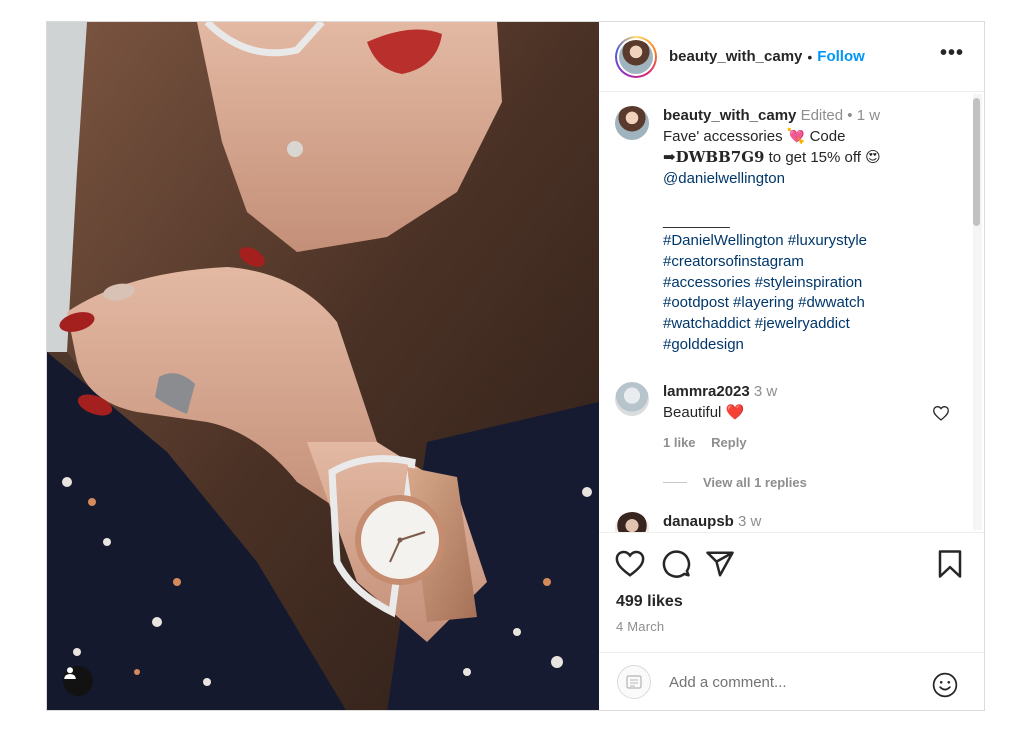 The width and height of the screenshot is (1024, 748). What do you see at coordinates (755, 482) in the screenshot?
I see `view-replies-label: View all 1 replies` at bounding box center [755, 482].